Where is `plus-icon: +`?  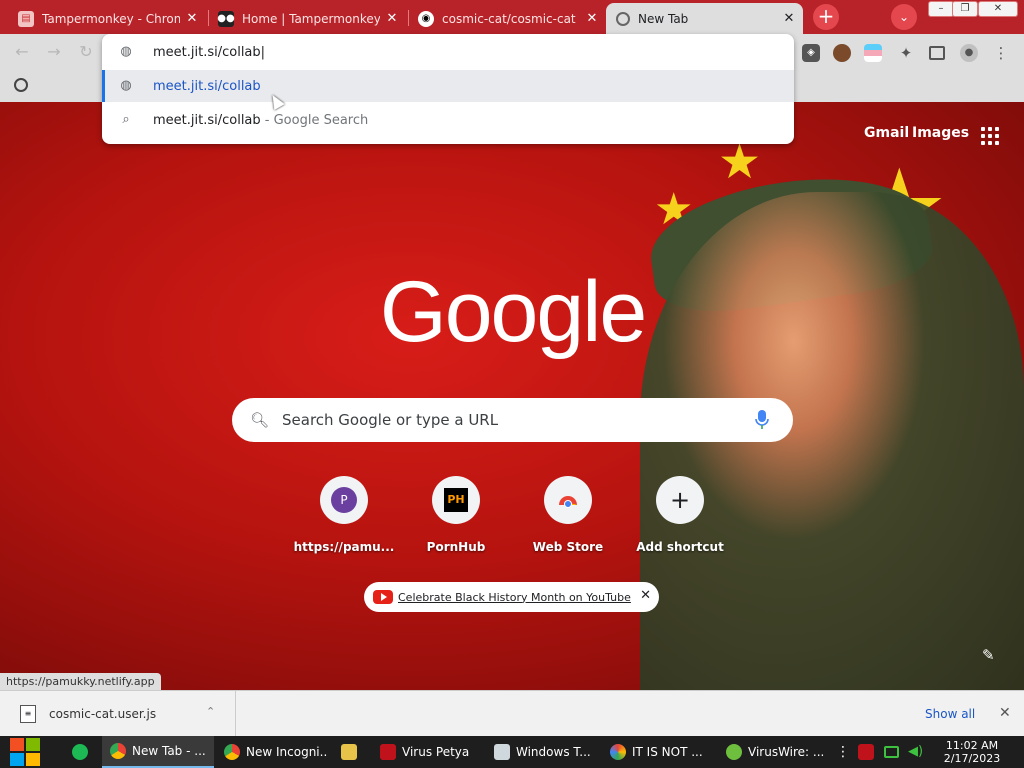
plus-icon: + is located at coordinates (680, 500).